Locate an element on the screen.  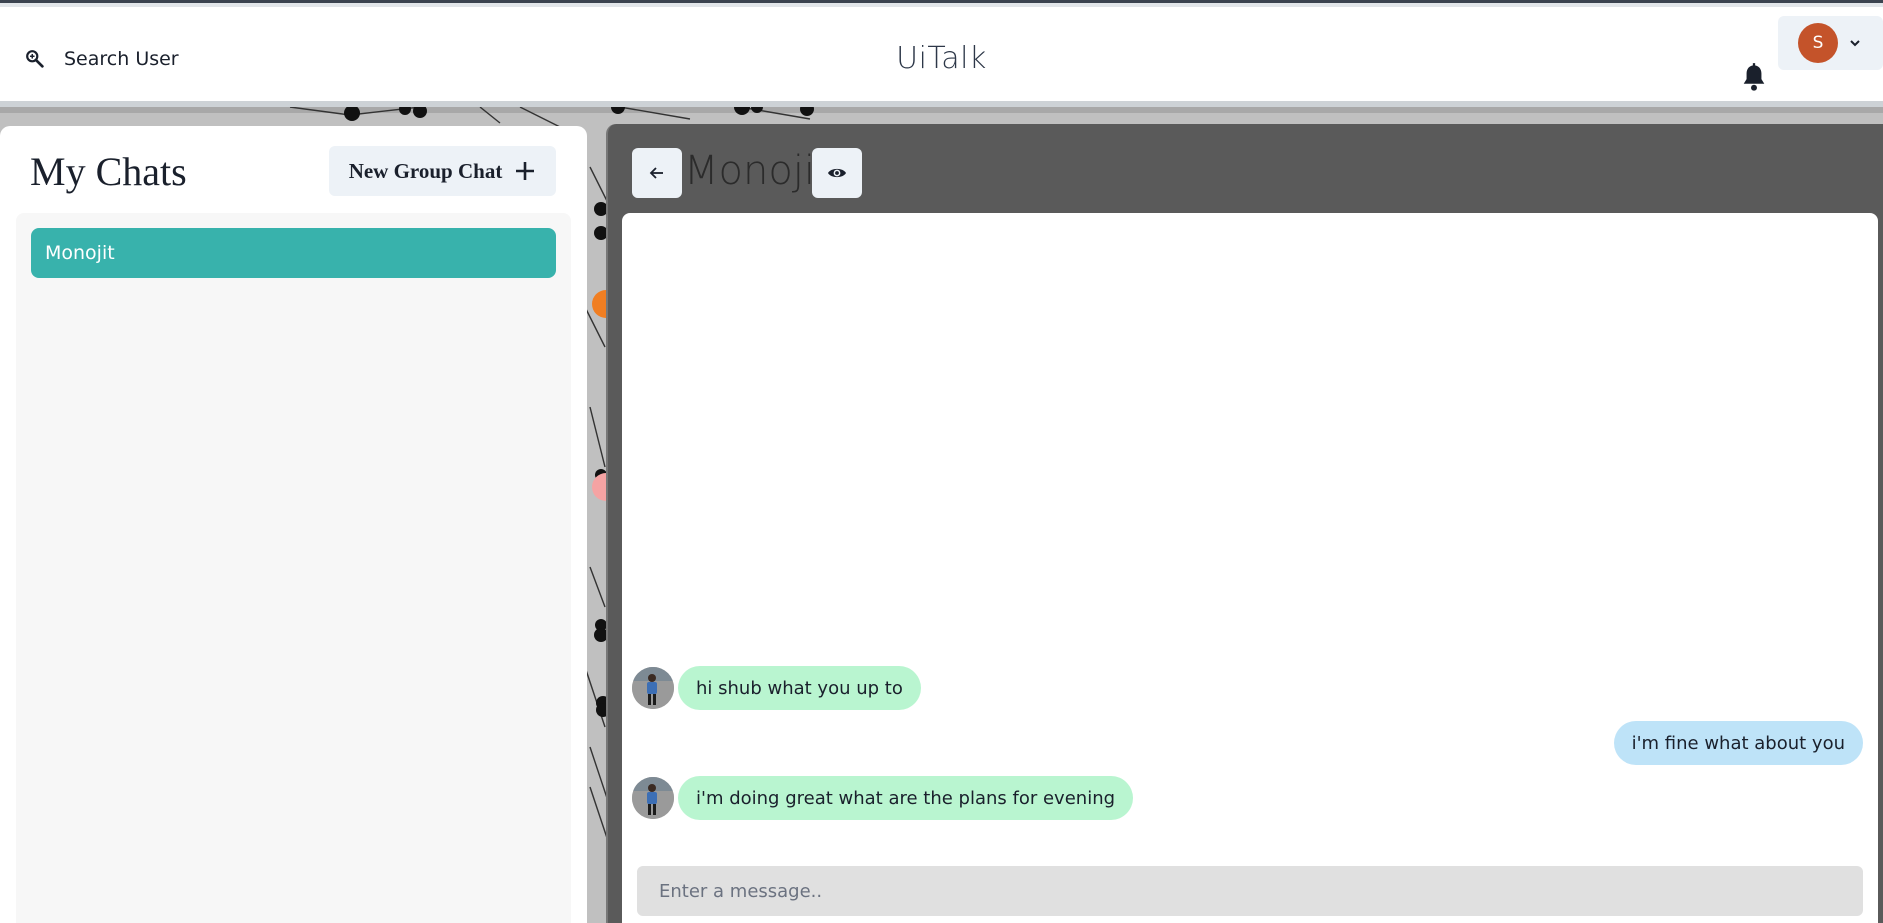
chat-list-item: Monojit is located at coordinates (293, 253).